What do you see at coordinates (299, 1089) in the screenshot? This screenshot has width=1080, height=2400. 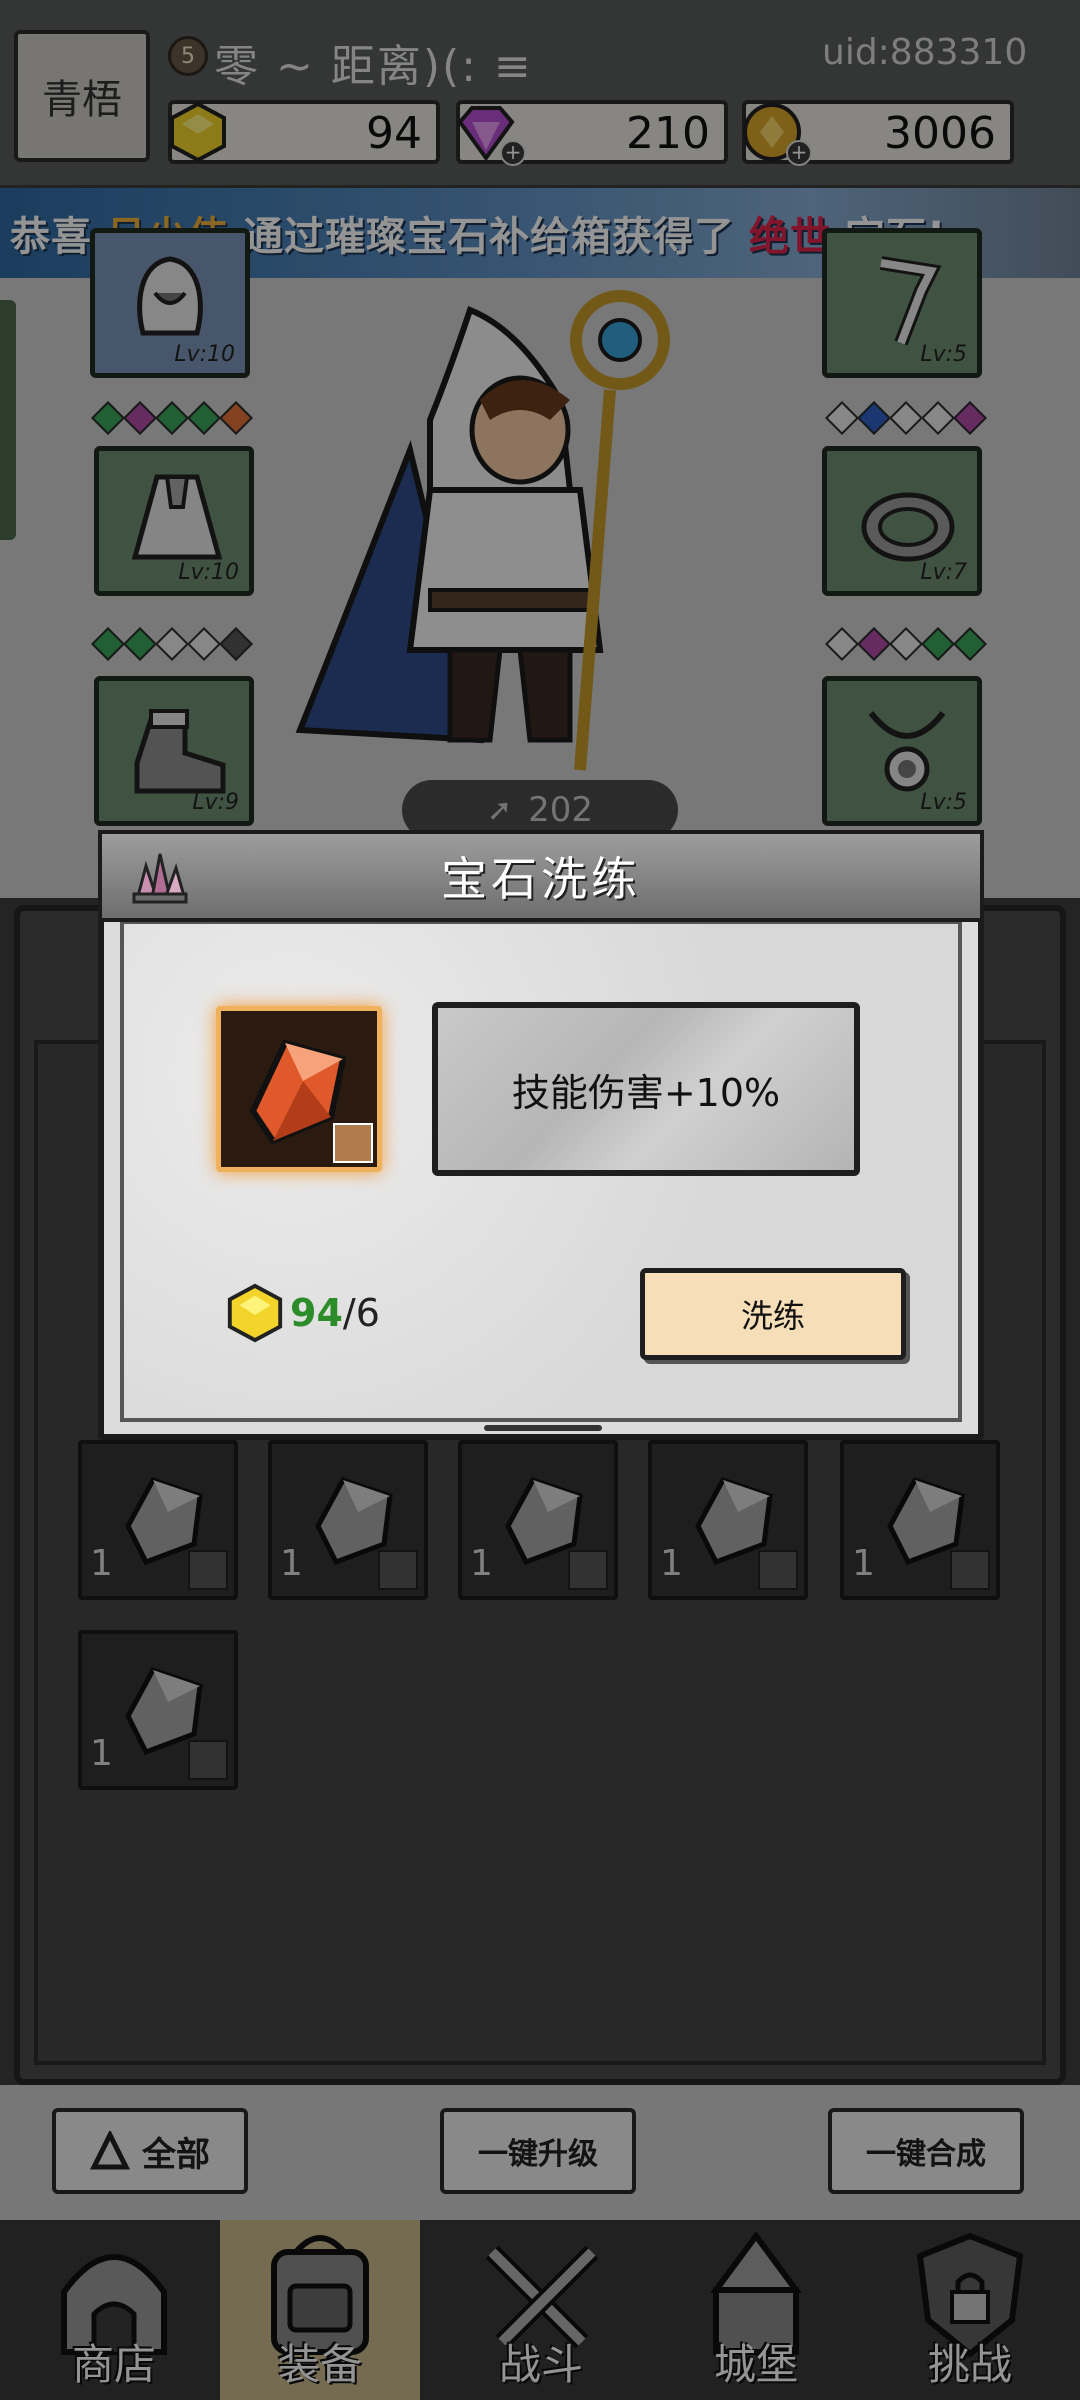 I see `selected-gem-slot` at bounding box center [299, 1089].